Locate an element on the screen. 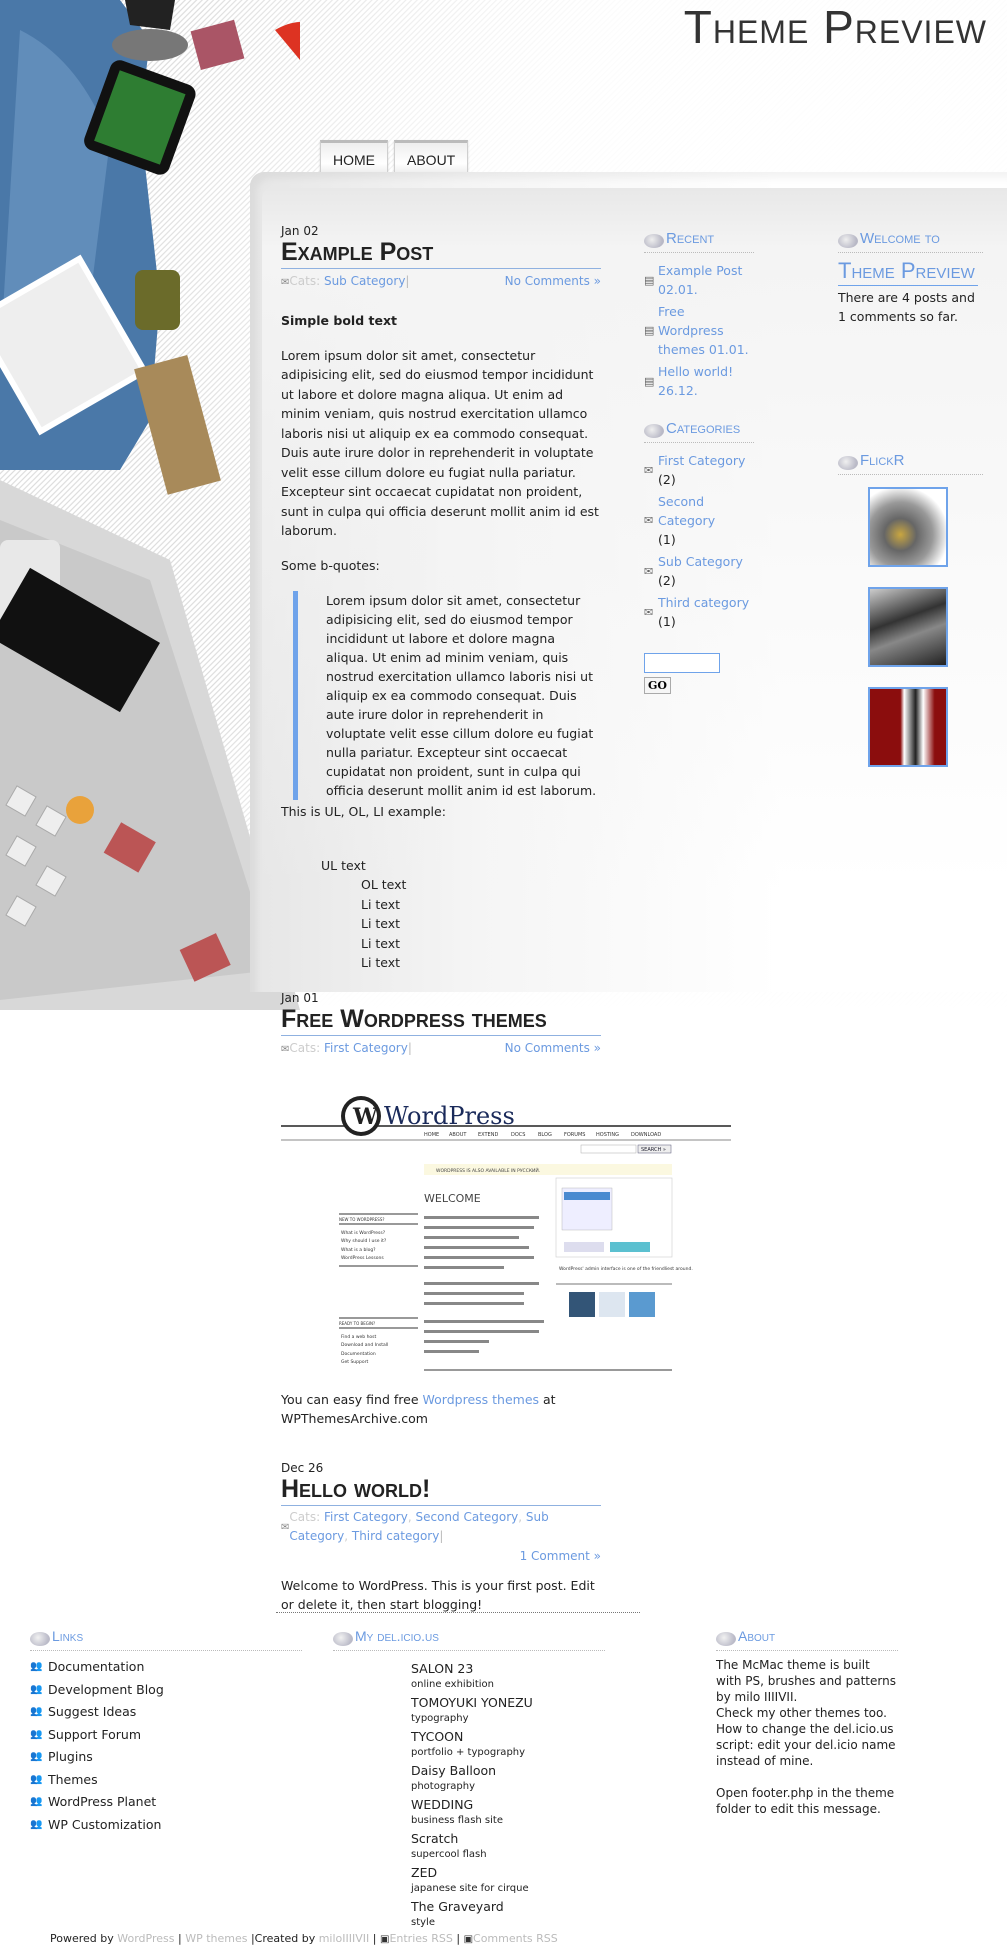 The image size is (1007, 1954). delicious-desc: typography is located at coordinates (440, 1718).